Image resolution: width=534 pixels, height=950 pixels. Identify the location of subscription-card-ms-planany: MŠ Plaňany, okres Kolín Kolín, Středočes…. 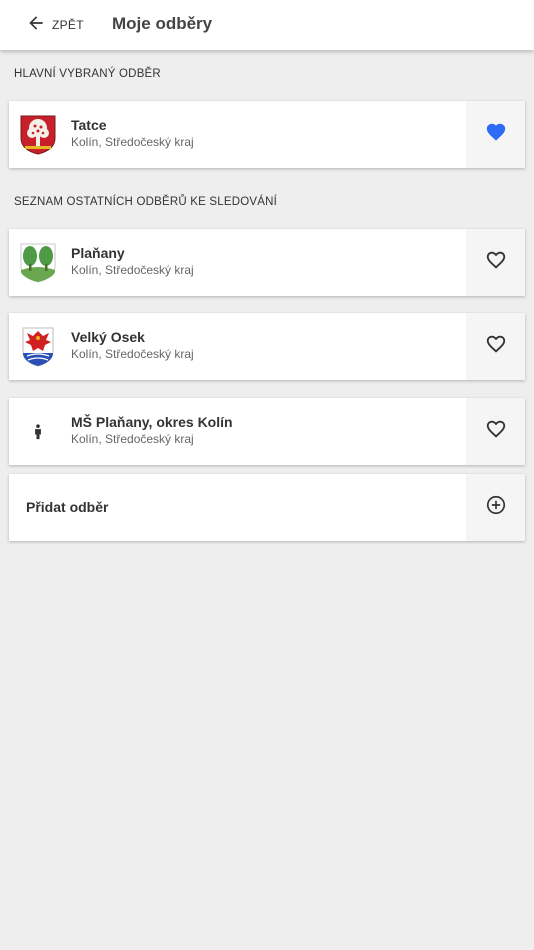
(267, 431).